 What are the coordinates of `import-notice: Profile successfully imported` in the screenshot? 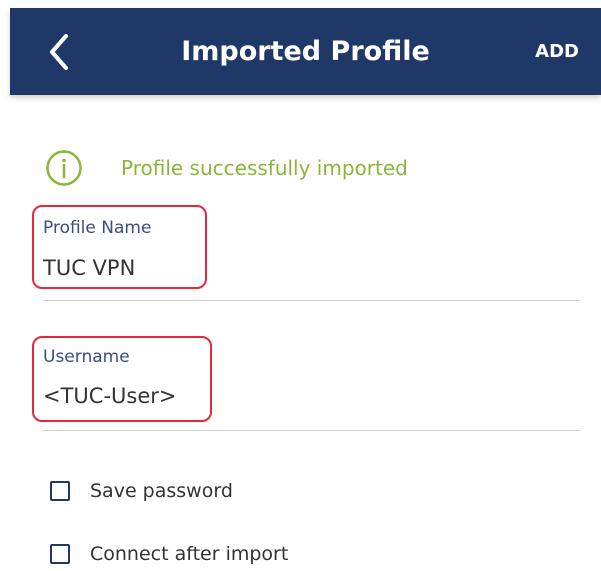 It's located at (226, 168).